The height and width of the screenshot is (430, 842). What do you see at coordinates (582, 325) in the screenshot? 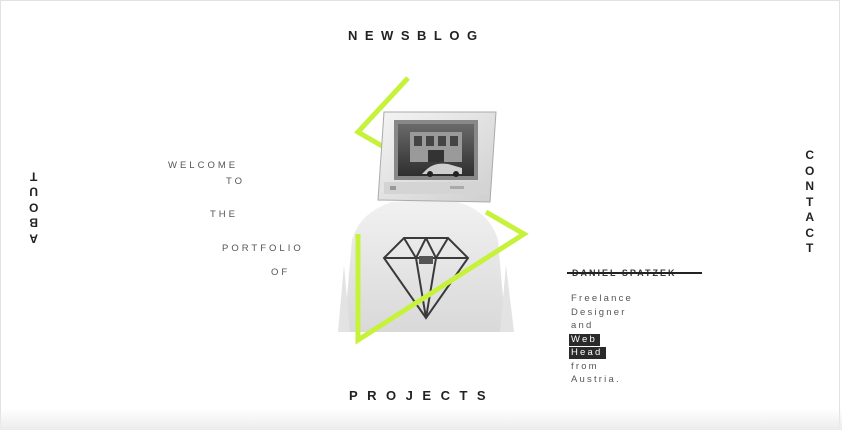
I see `bio-line: and` at bounding box center [582, 325].